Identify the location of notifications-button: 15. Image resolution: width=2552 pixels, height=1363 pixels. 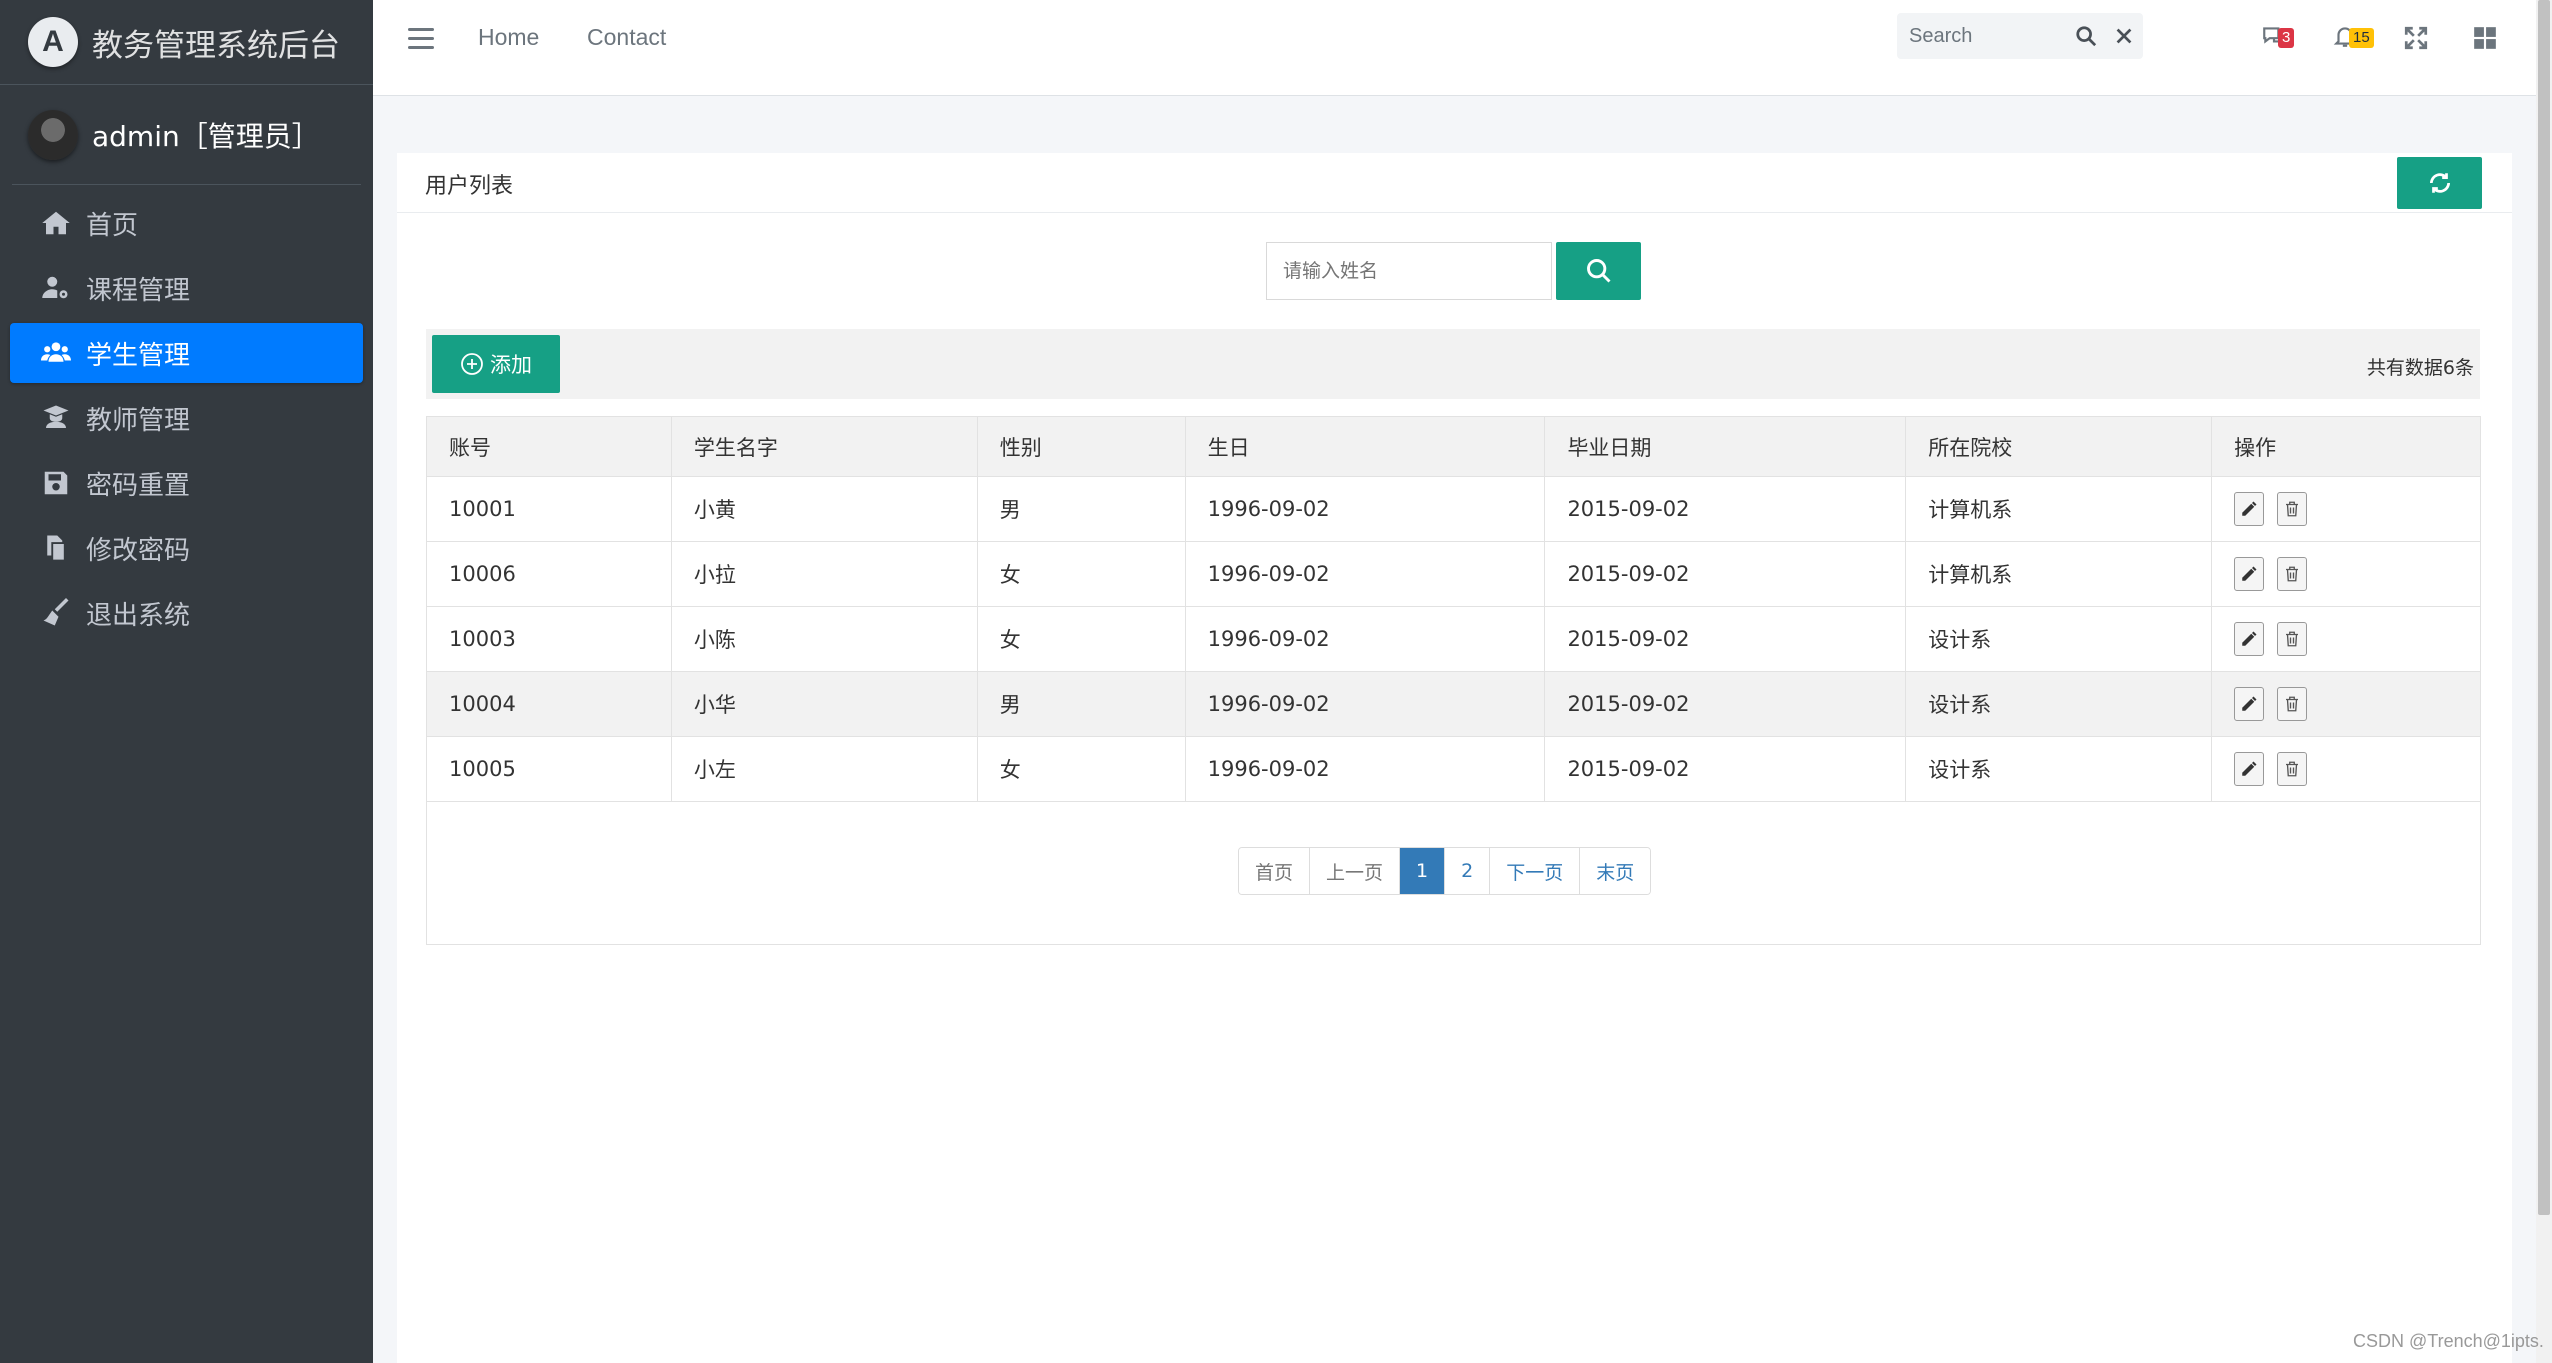
(2349, 38).